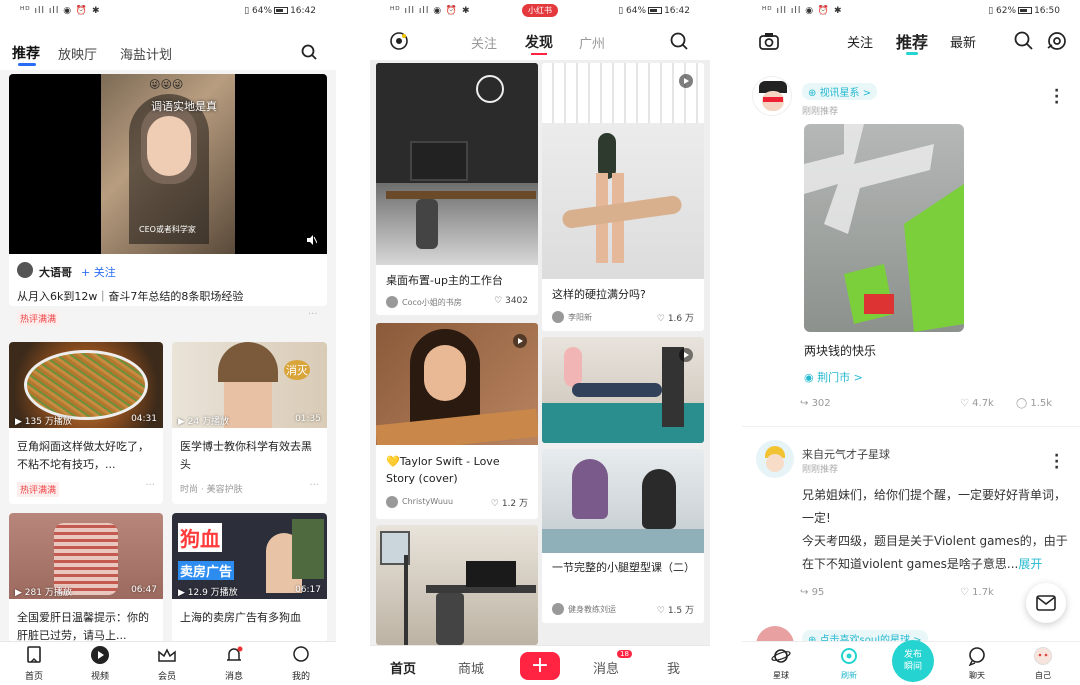 The height and width of the screenshot is (685, 1080). Describe the element at coordinates (977, 403) in the screenshot. I see `like-action: ♡ 4.7k` at that location.